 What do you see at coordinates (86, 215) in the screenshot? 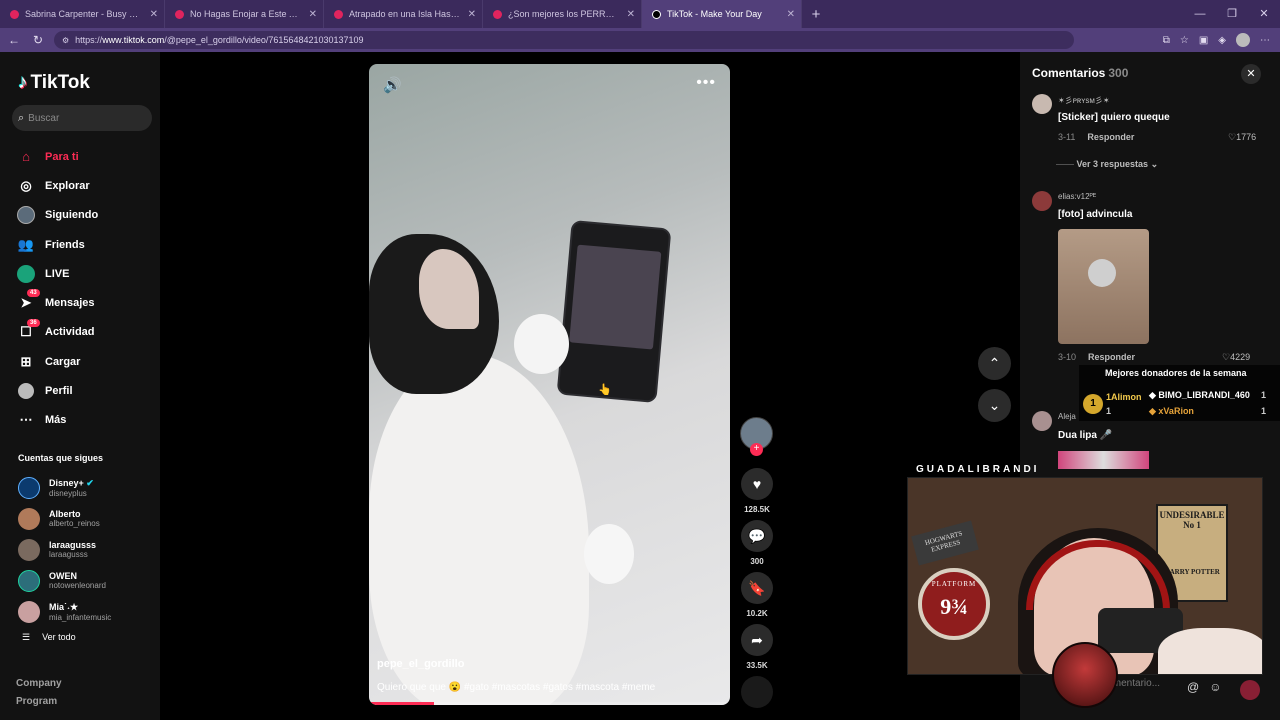
I see `nav-item-siguiendo: Siguiendo` at bounding box center [86, 215].